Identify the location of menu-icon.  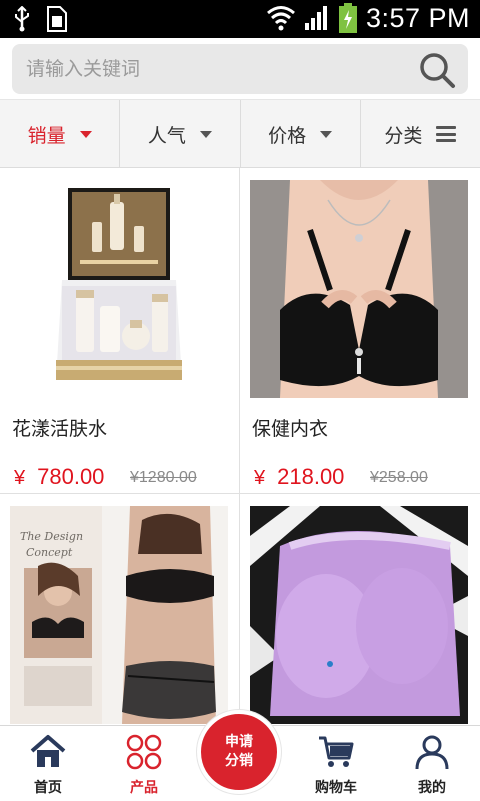
(446, 134).